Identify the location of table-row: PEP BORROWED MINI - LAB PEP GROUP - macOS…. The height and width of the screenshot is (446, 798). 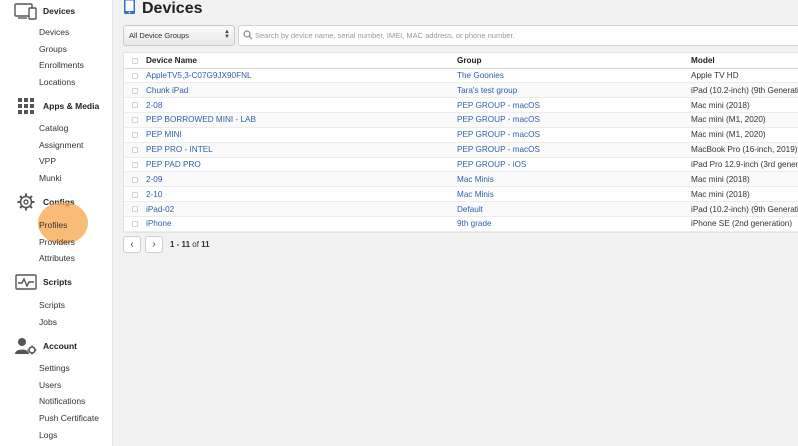
(461, 120).